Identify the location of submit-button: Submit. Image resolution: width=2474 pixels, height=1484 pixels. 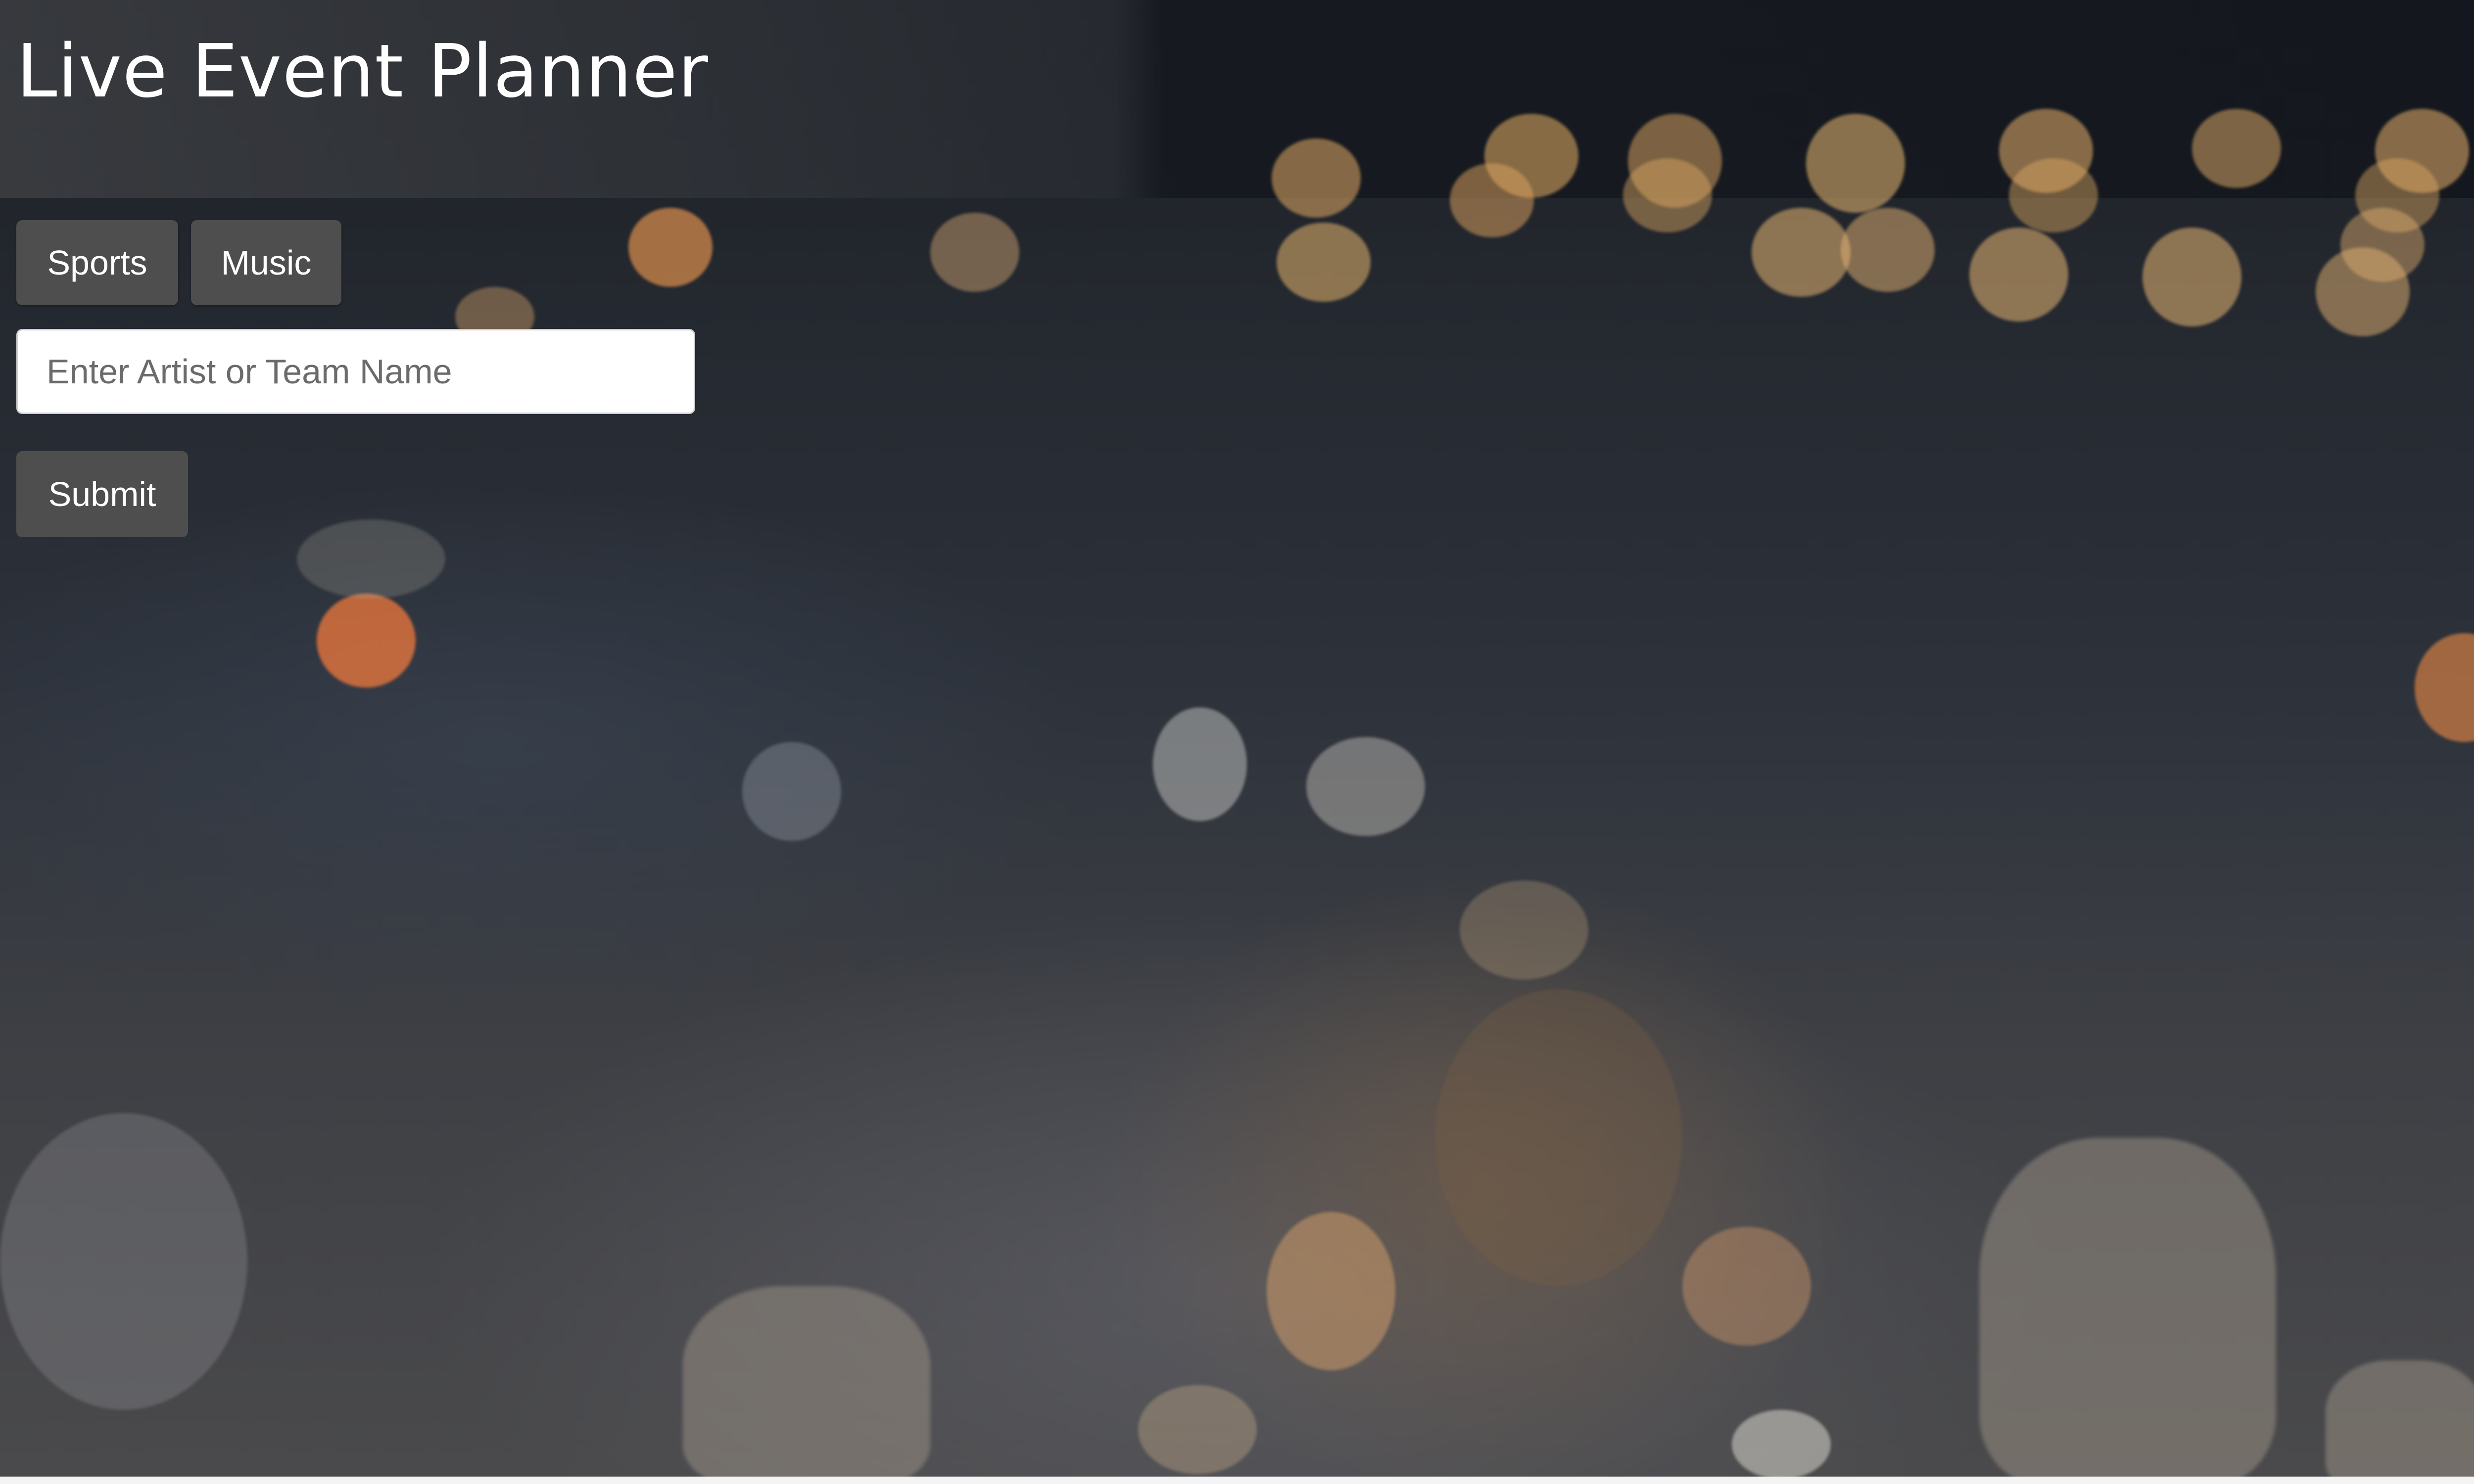
(102, 494).